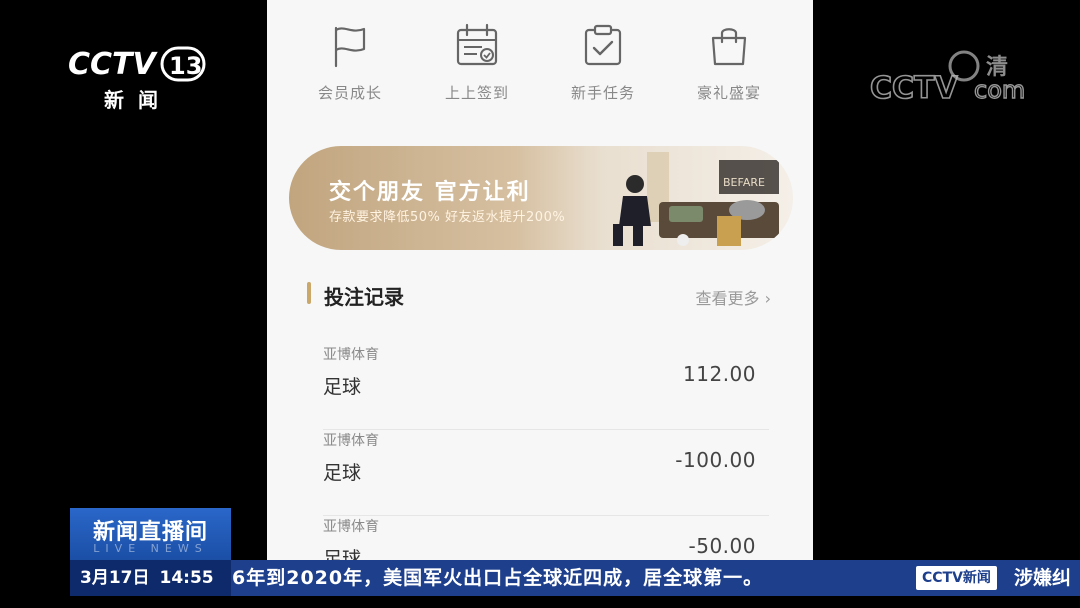 This screenshot has height=608, width=1080. I want to click on flag-icon, so click(350, 47).